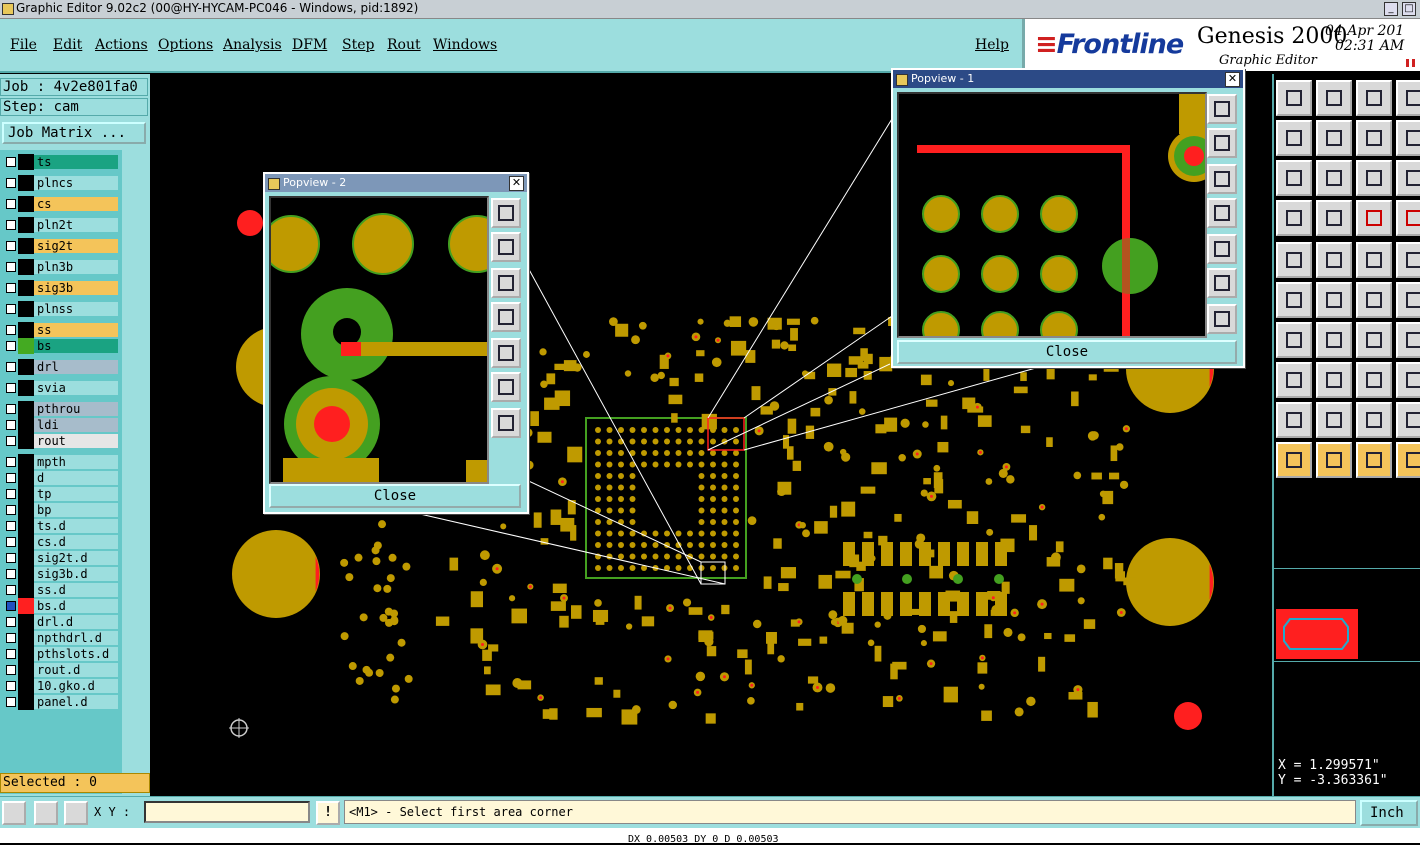 This screenshot has height=845, width=1420. What do you see at coordinates (395, 496) in the screenshot?
I see `popview-2-close-button: Close` at bounding box center [395, 496].